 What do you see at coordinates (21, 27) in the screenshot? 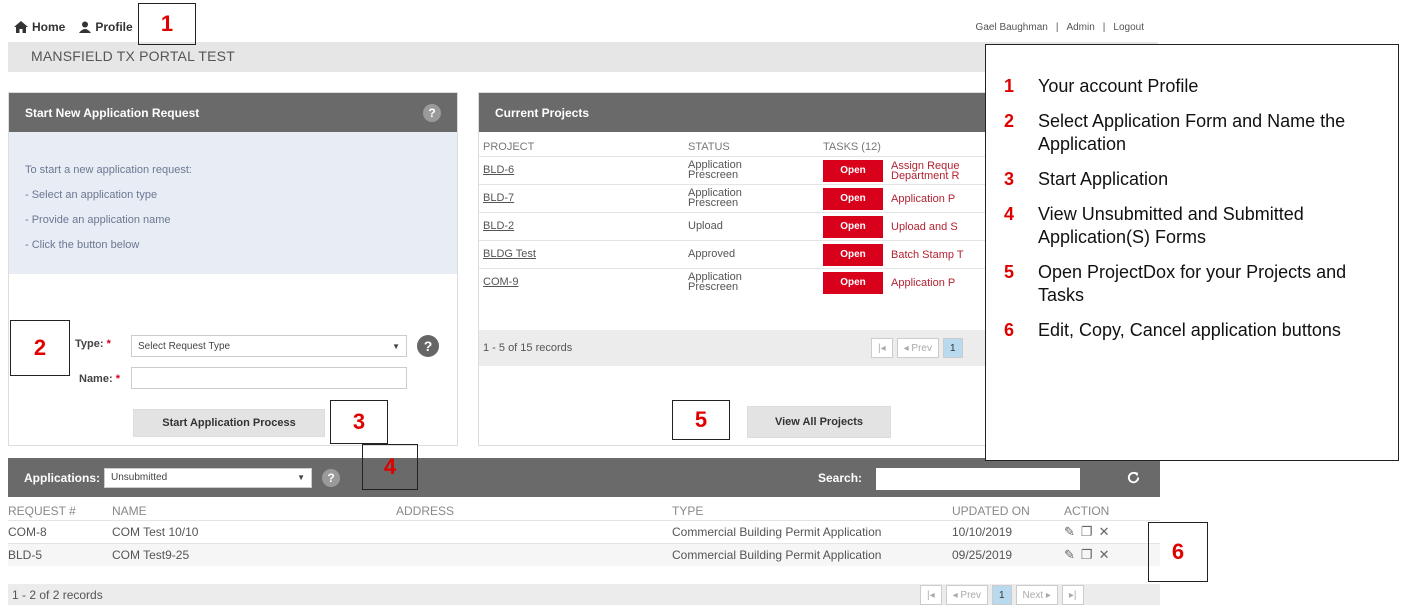
I see `home-icon` at bounding box center [21, 27].